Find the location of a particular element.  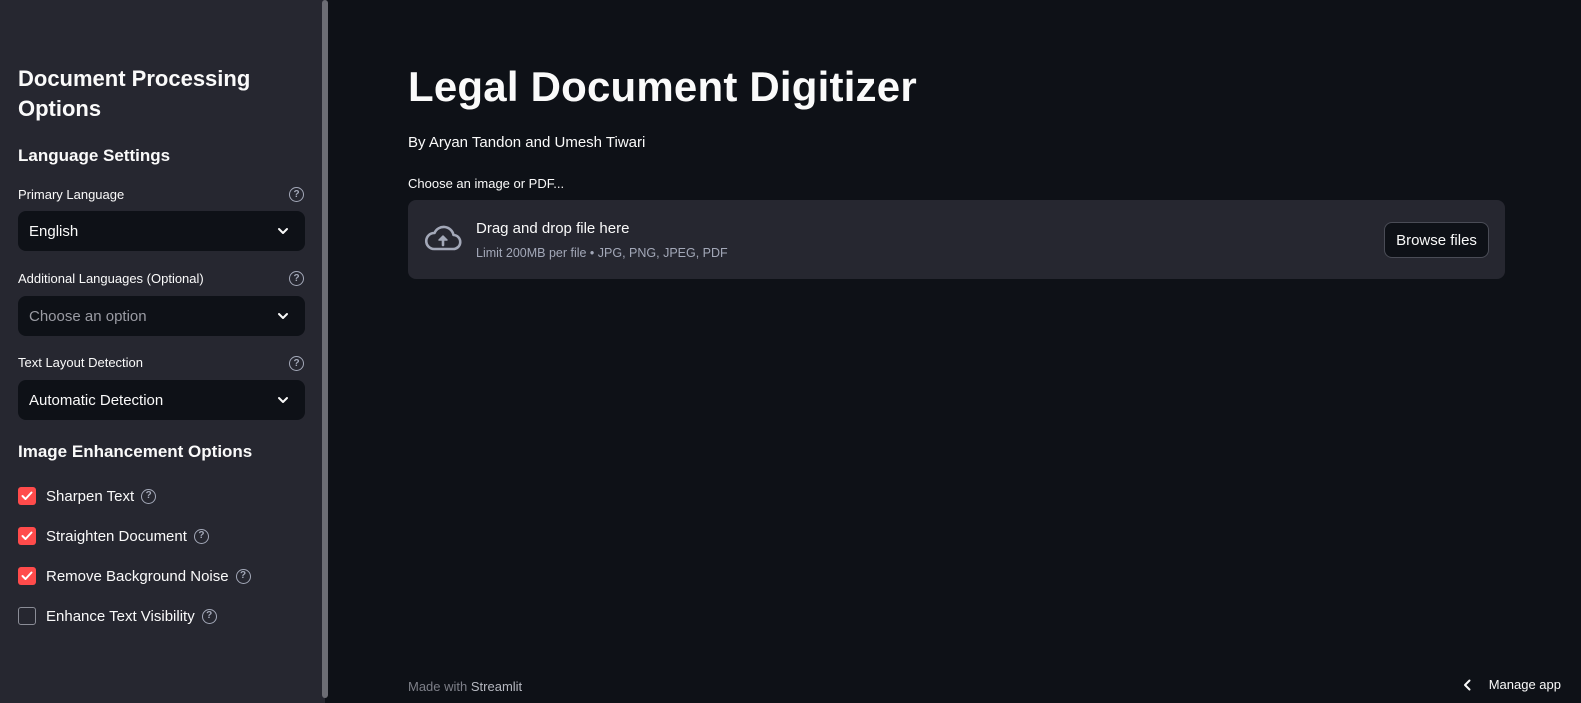

additional-languages-label: Additional Languages (Optional) is located at coordinates (111, 278).